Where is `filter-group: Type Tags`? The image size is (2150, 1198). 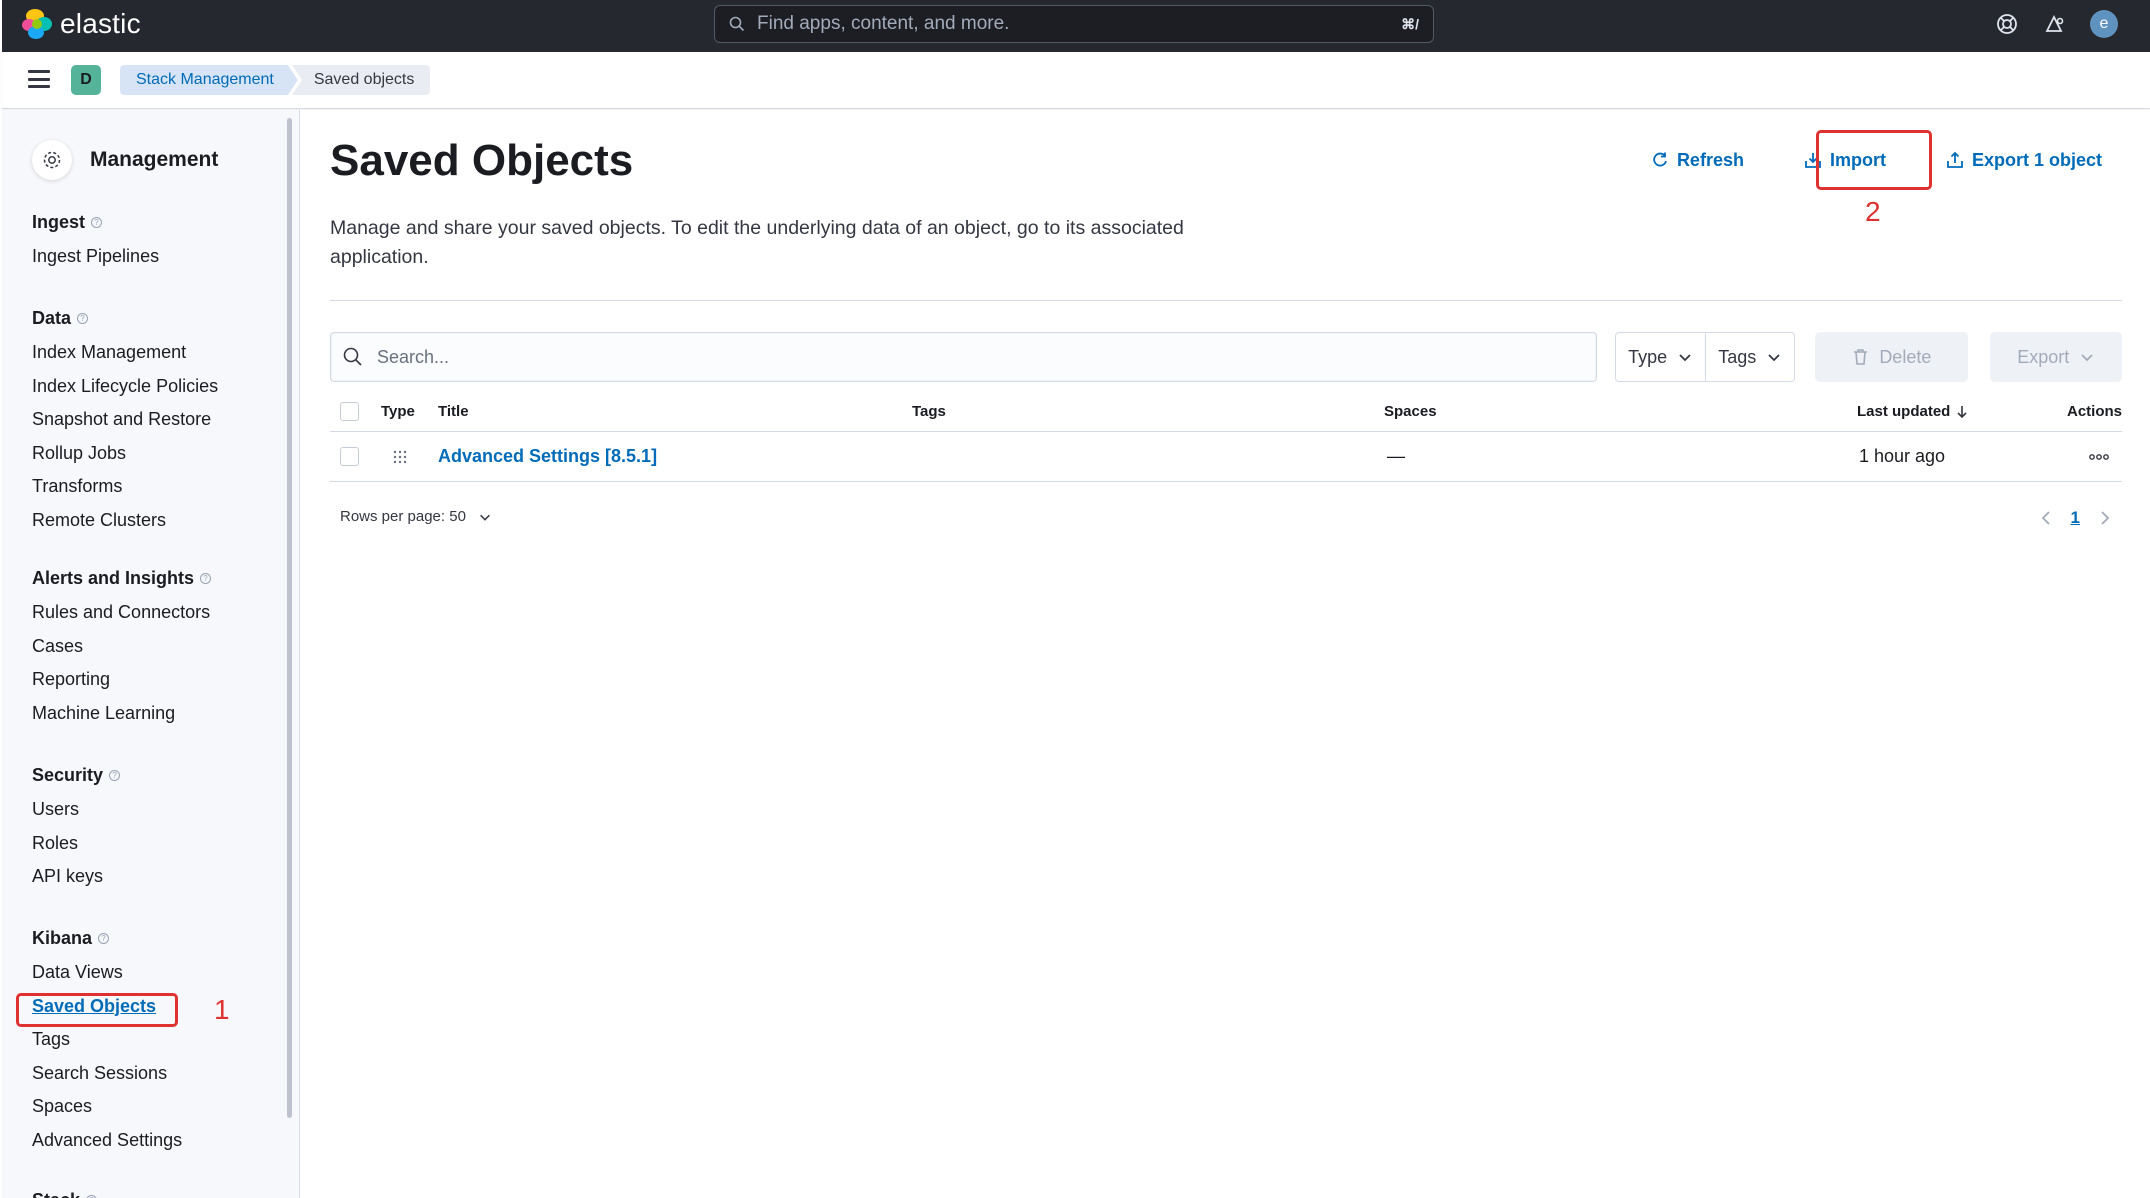 filter-group: Type Tags is located at coordinates (1705, 357).